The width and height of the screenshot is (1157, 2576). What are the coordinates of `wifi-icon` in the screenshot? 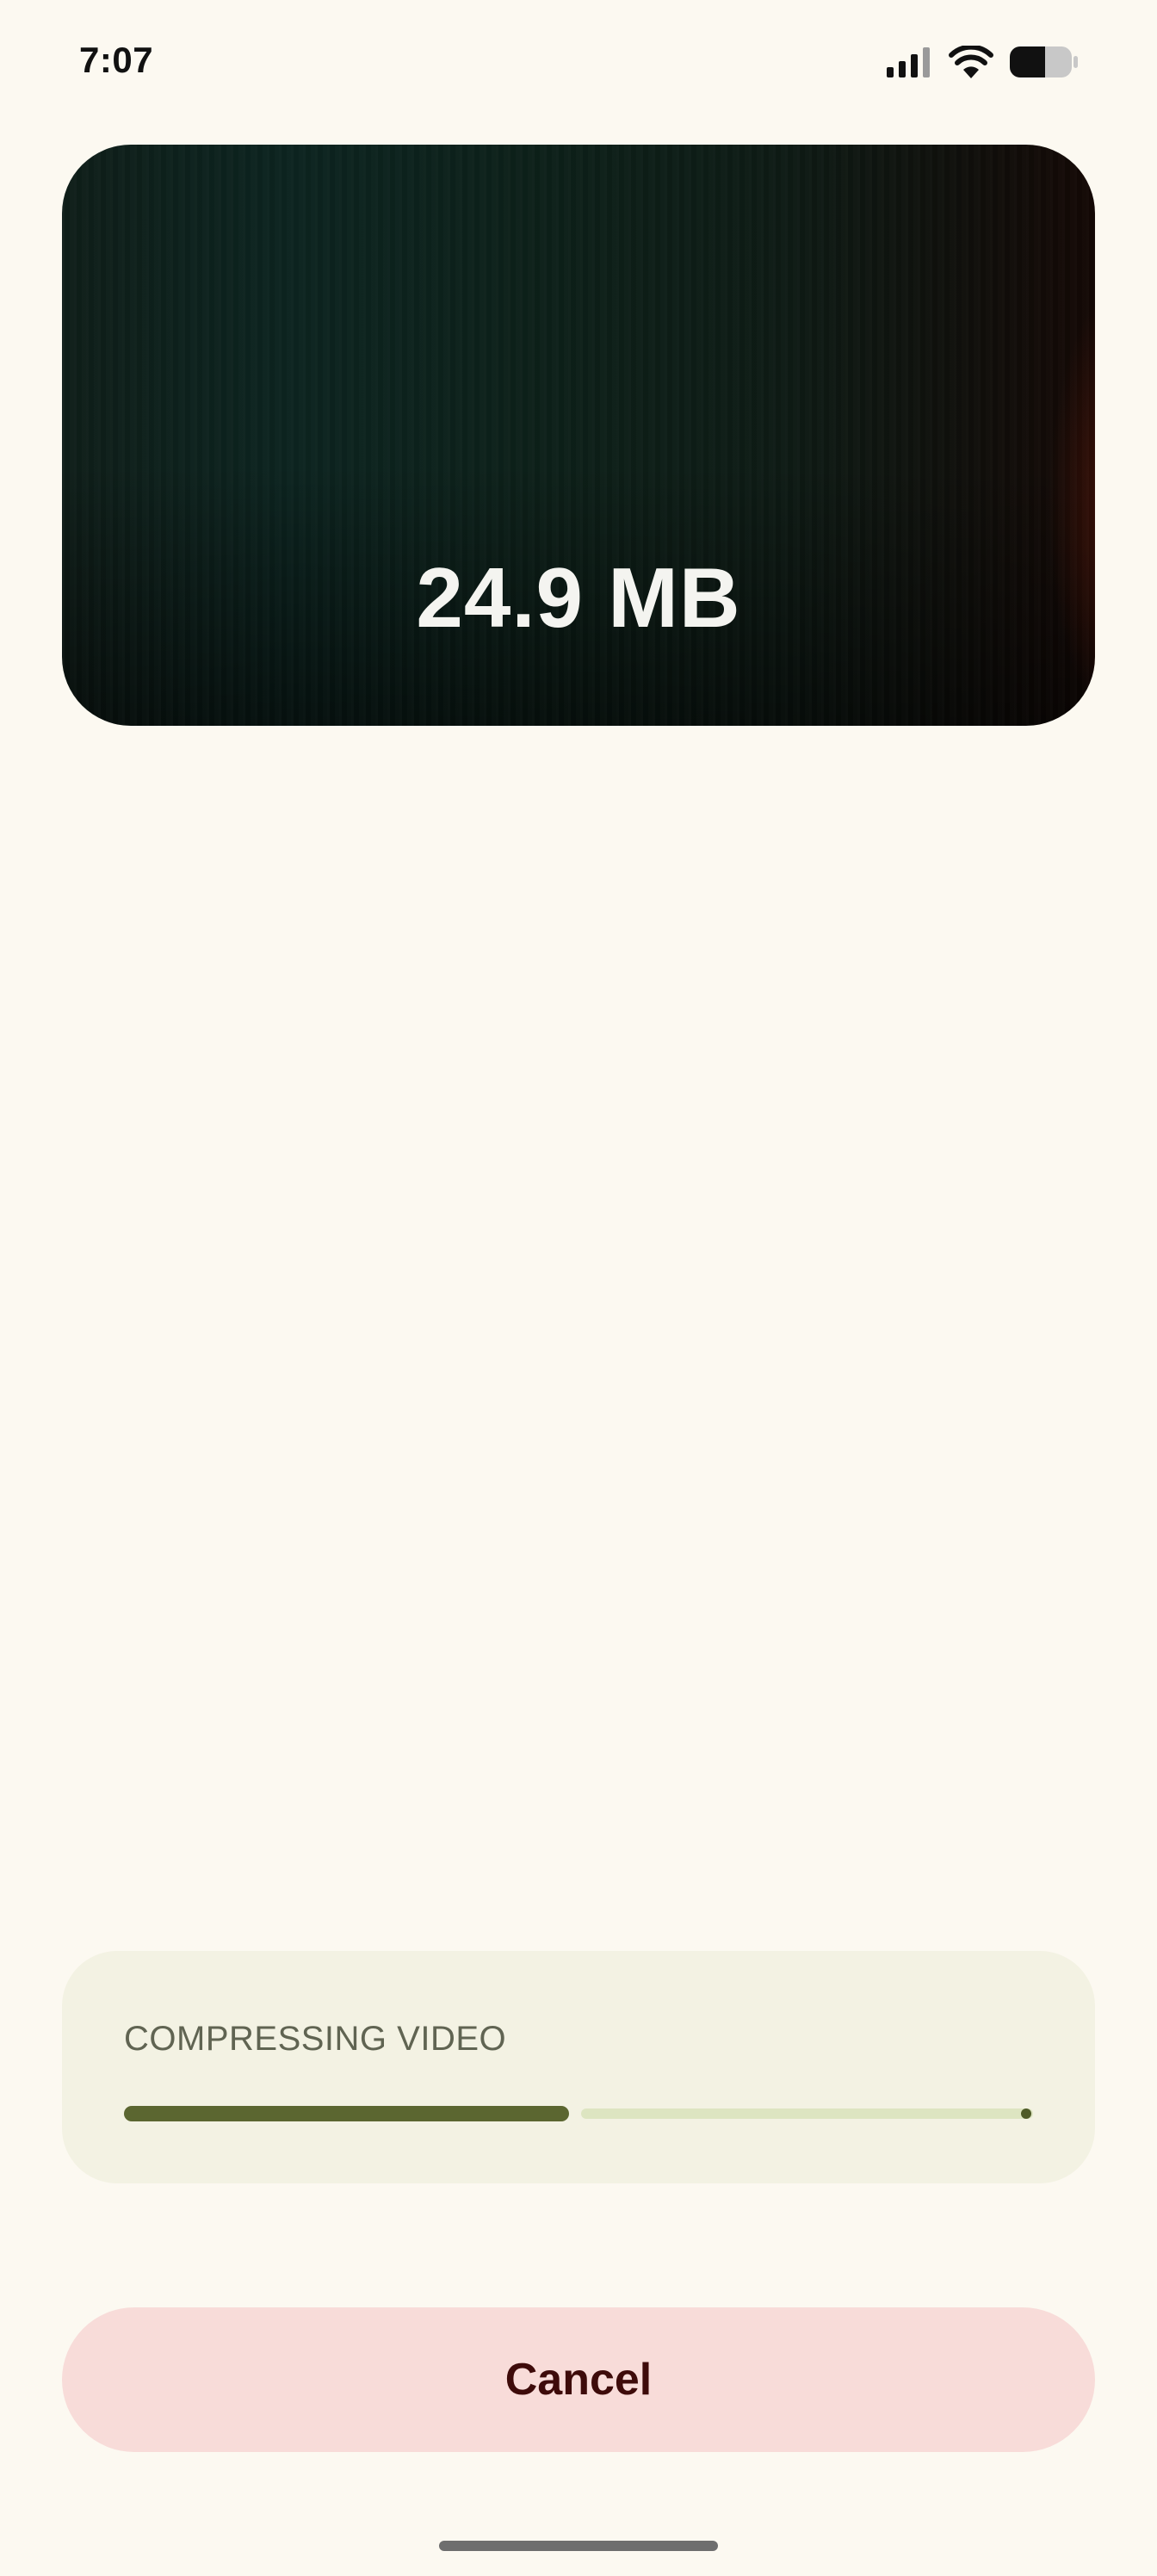 It's located at (971, 62).